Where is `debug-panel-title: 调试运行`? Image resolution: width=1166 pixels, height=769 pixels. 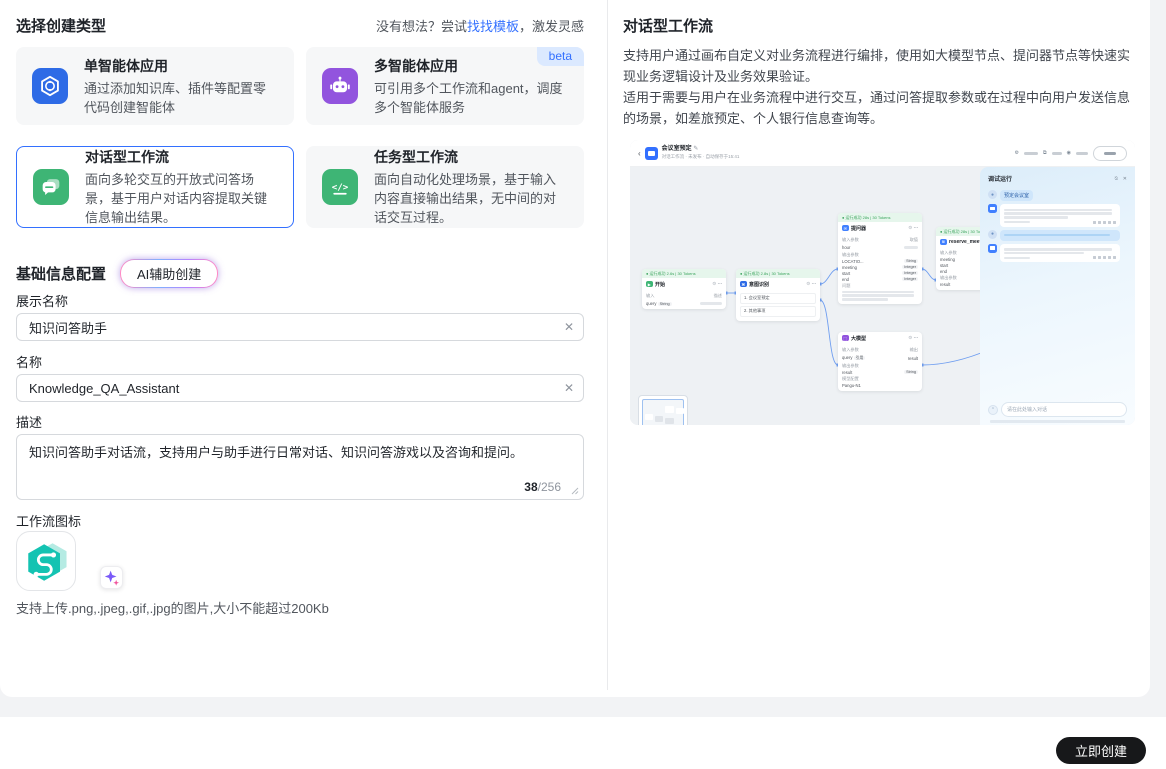 debug-panel-title: 调试运行 is located at coordinates (1000, 180).